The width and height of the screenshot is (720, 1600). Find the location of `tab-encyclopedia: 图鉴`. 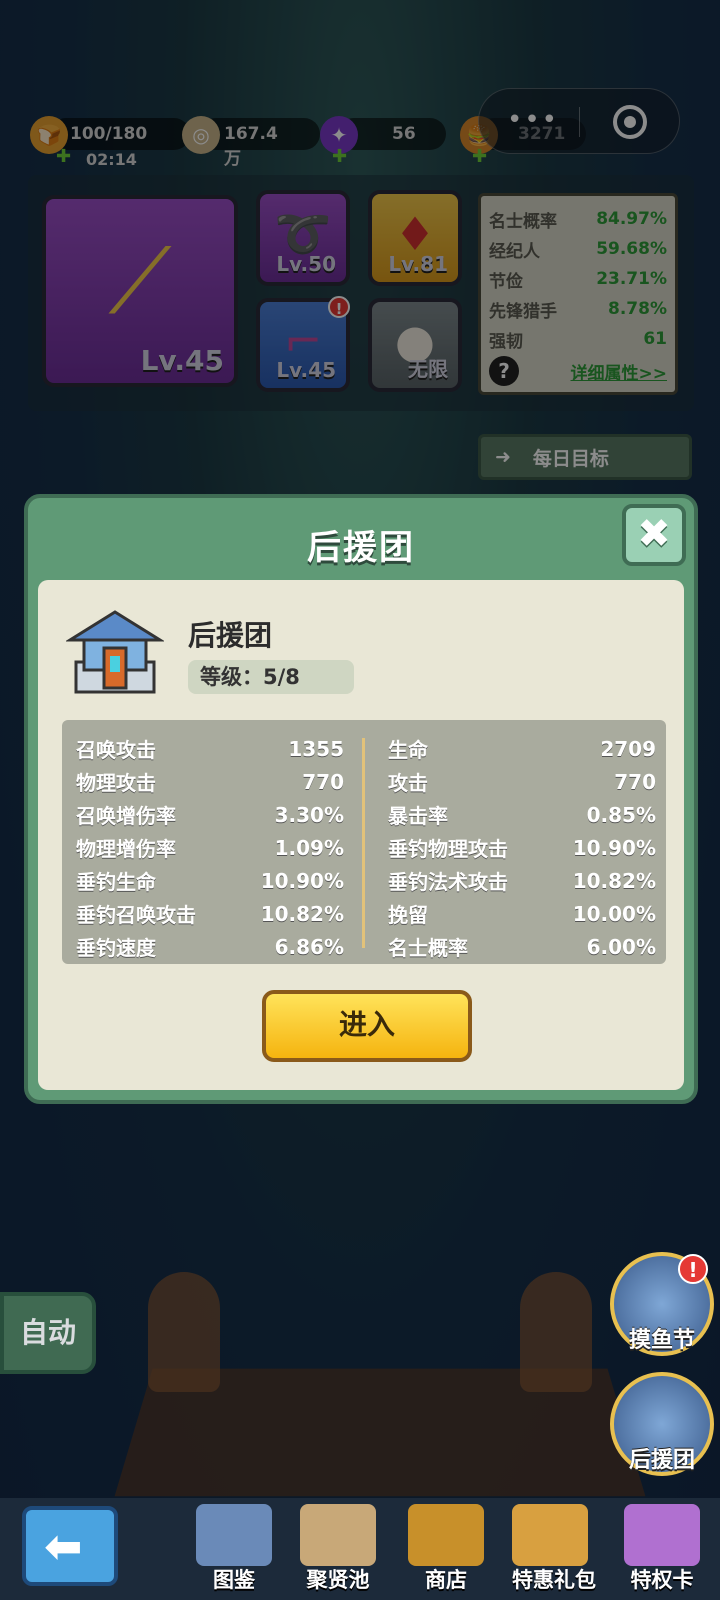

tab-encyclopedia: 图鉴 is located at coordinates (234, 1549).